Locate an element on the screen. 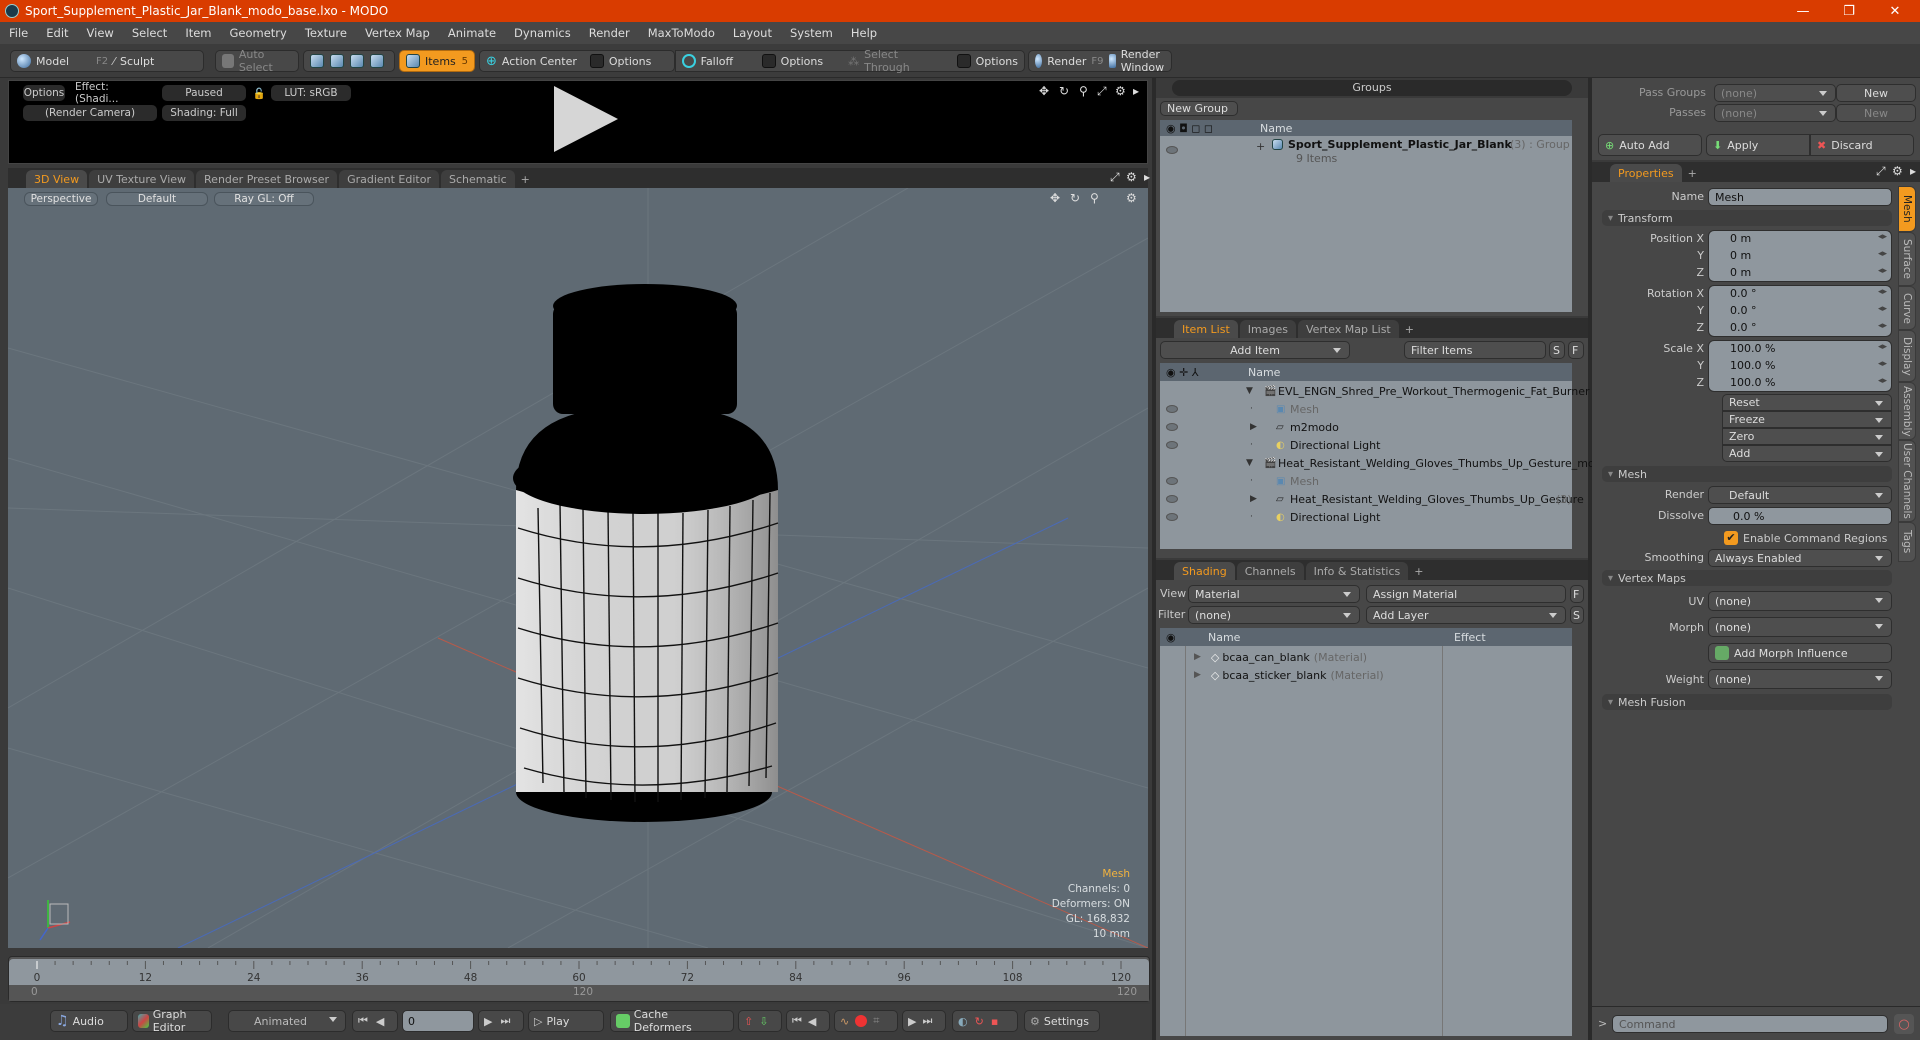 This screenshot has height=1040, width=1920. animated-dropdown: Animated is located at coordinates (287, 1021).